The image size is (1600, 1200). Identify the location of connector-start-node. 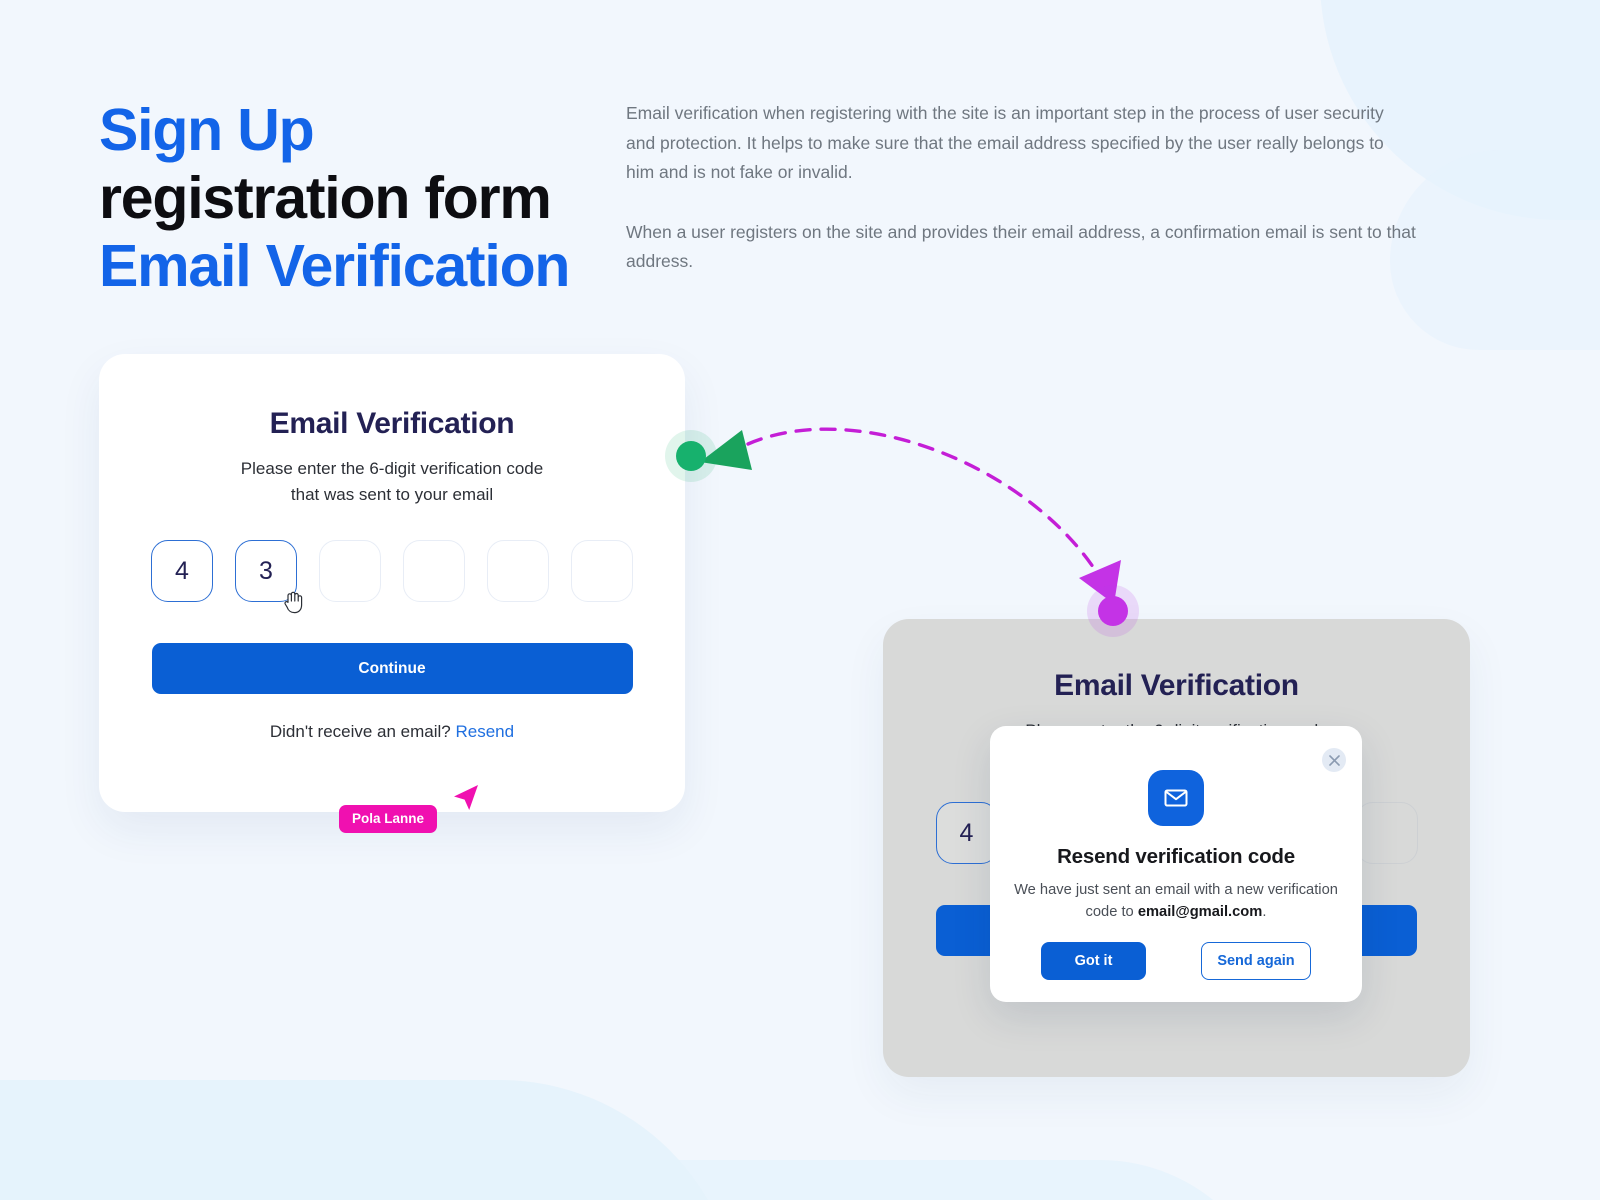
(691, 456).